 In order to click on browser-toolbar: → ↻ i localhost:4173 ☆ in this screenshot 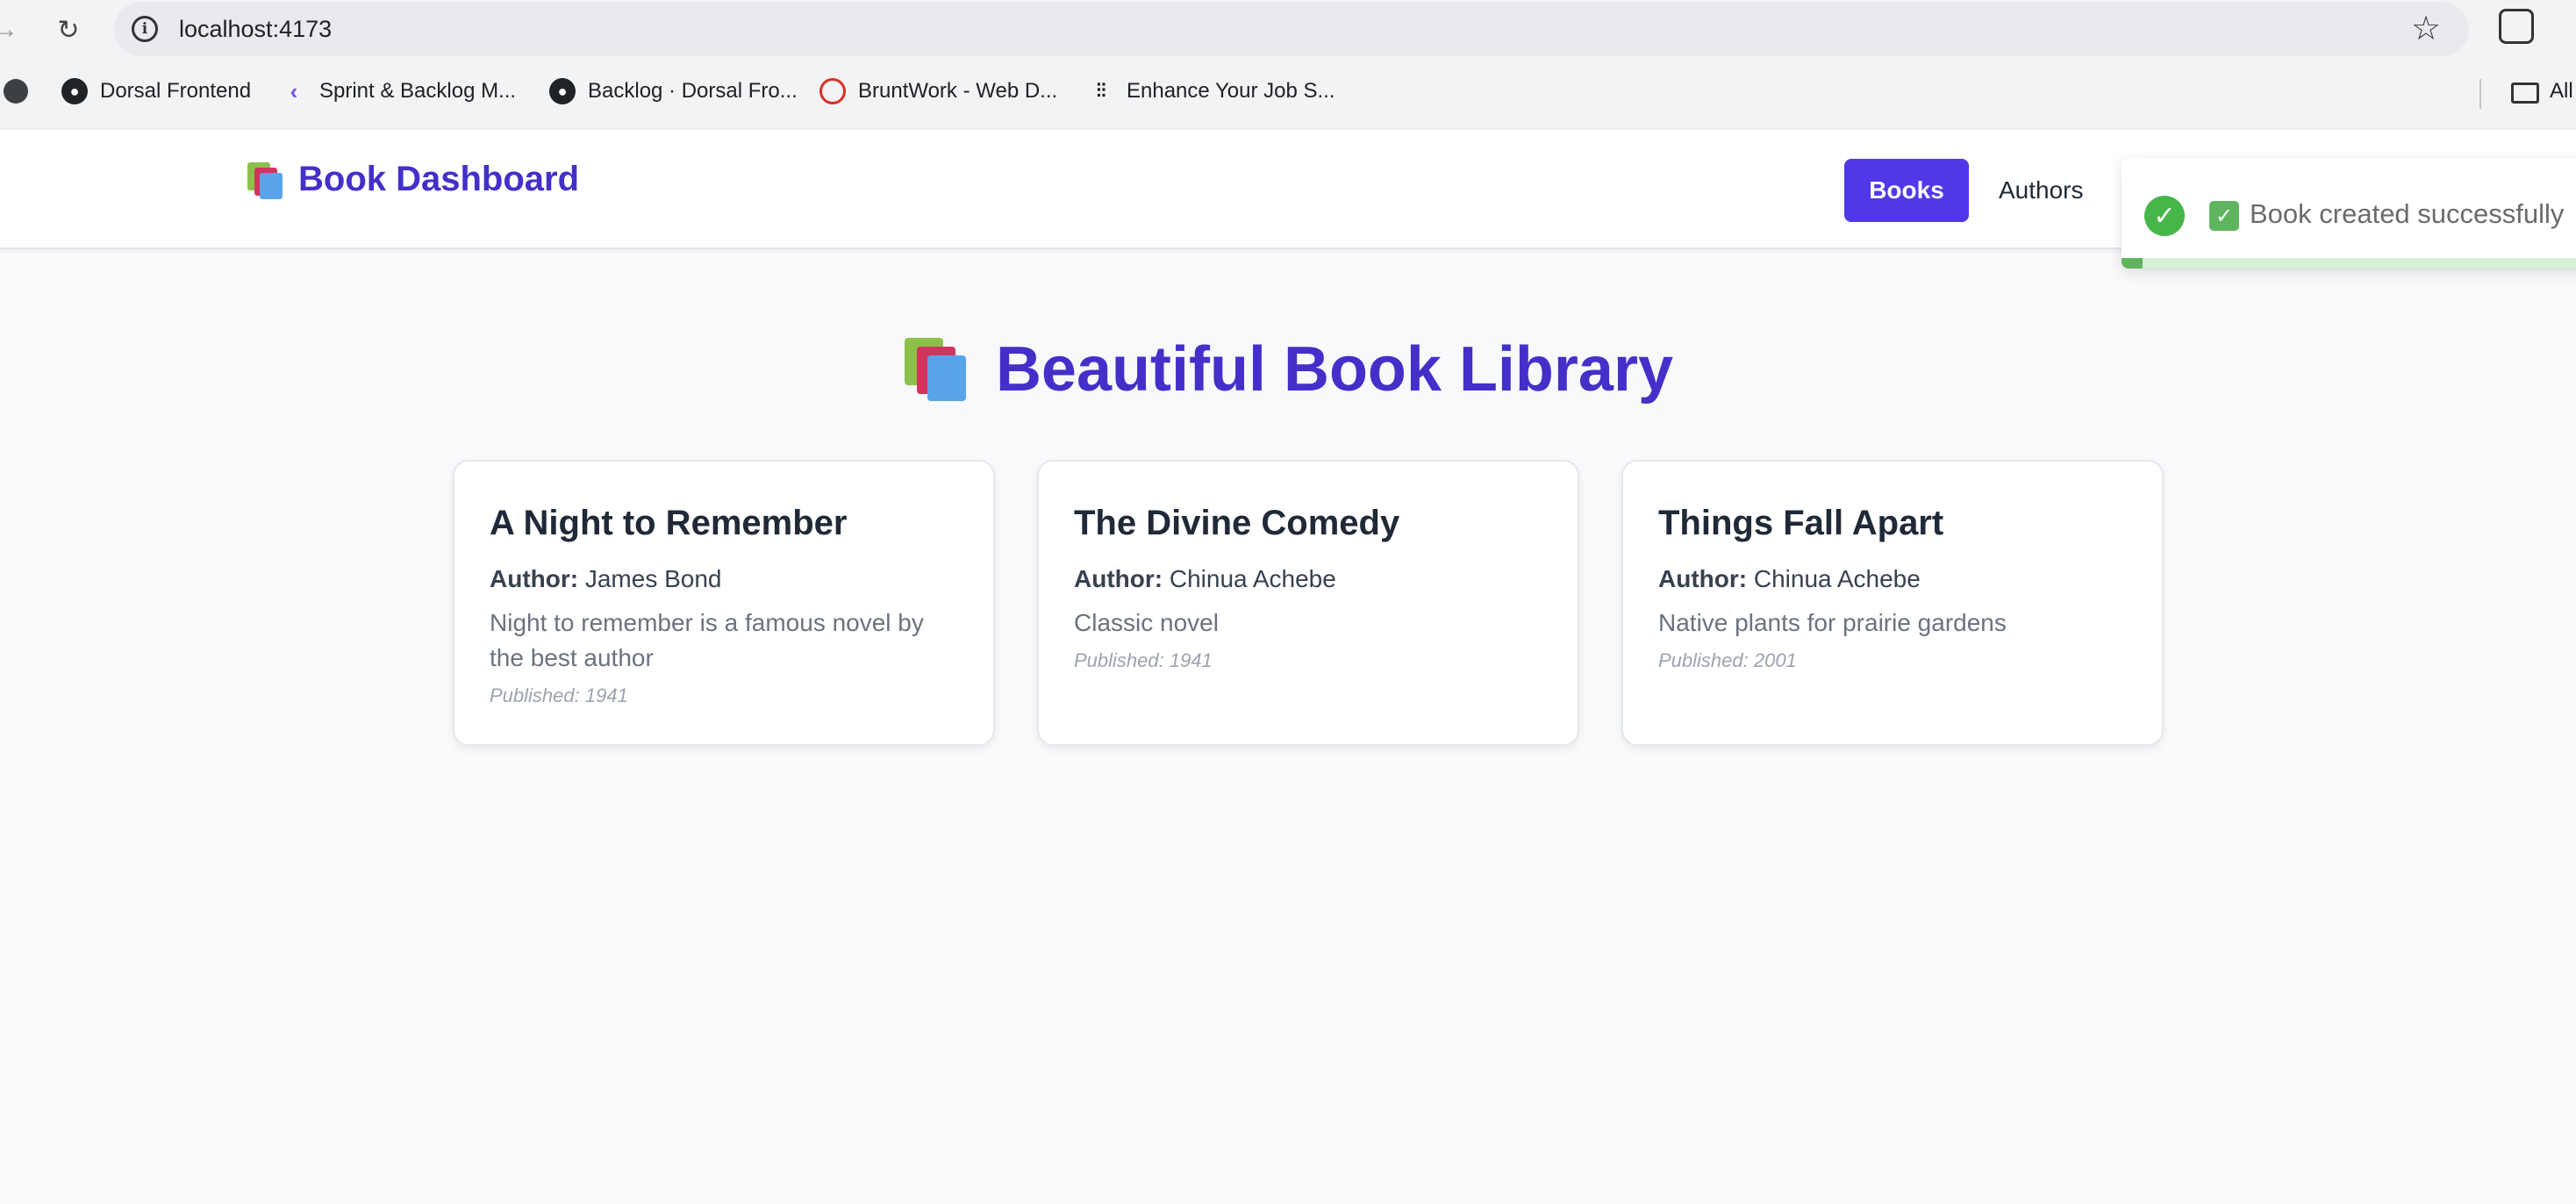, I will do `click(1288, 29)`.